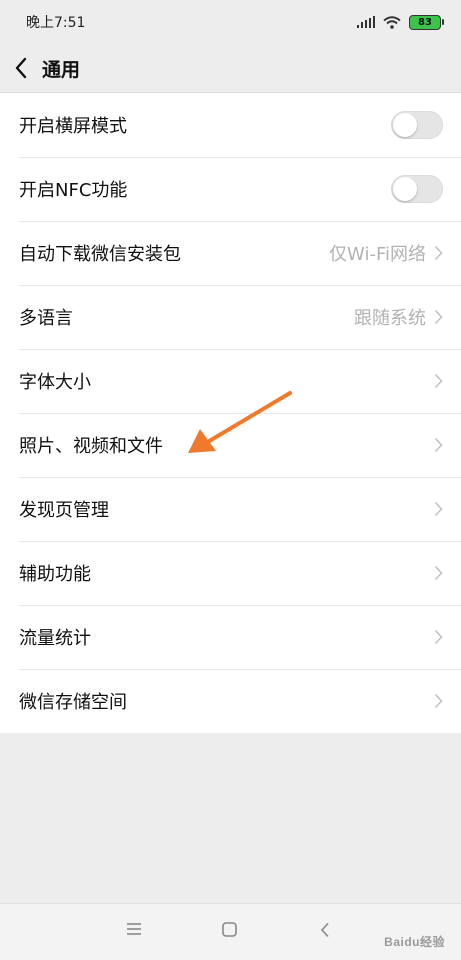  I want to click on setting-label: 发现页管理, so click(64, 510).